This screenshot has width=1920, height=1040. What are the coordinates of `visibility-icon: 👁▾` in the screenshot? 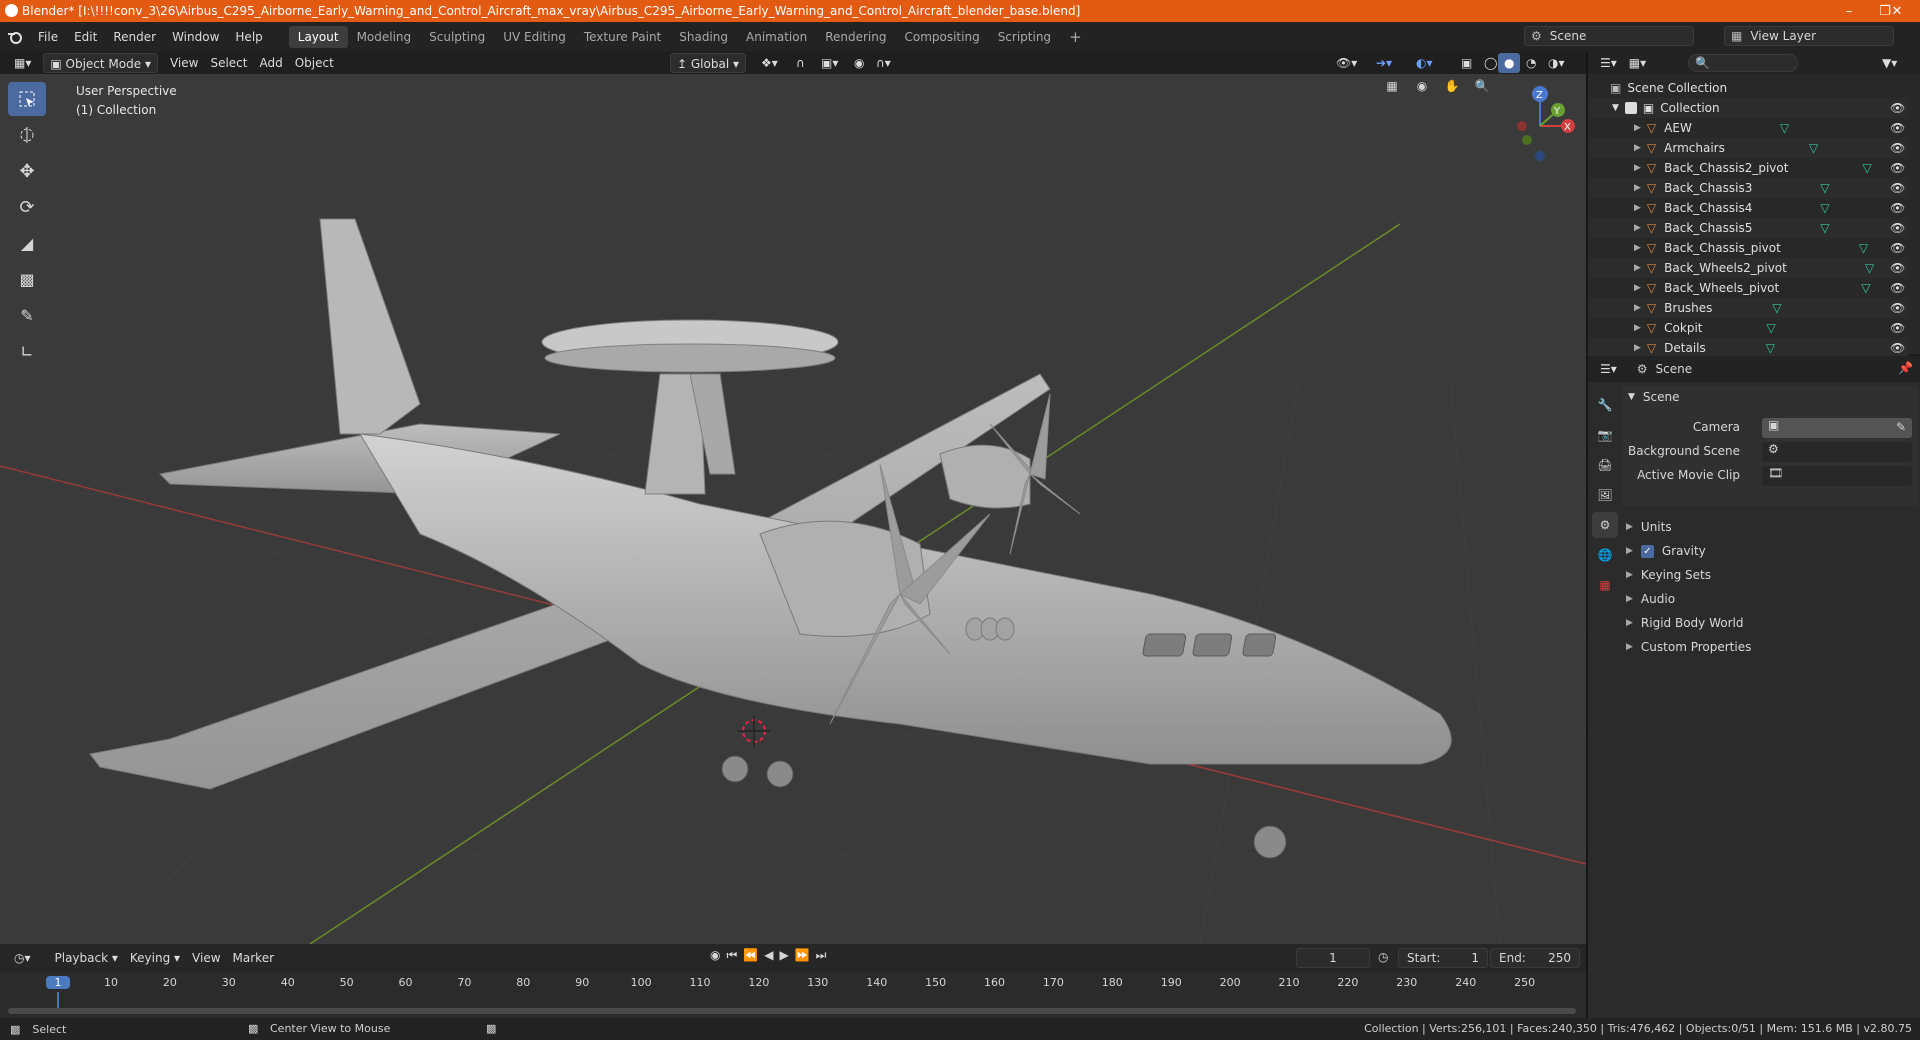 It's located at (1346, 63).